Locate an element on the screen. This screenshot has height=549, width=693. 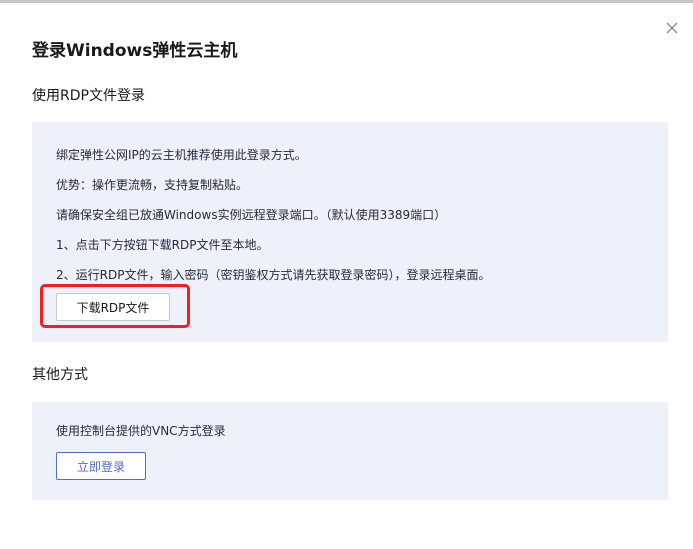
close-button is located at coordinates (672, 28).